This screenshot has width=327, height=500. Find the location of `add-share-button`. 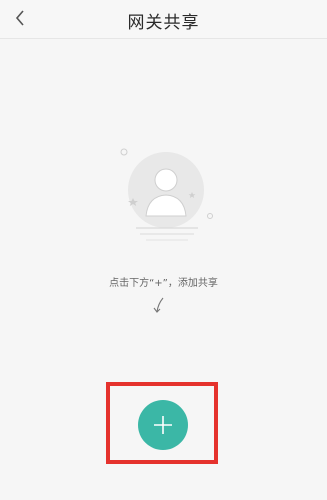

add-share-button is located at coordinates (163, 425).